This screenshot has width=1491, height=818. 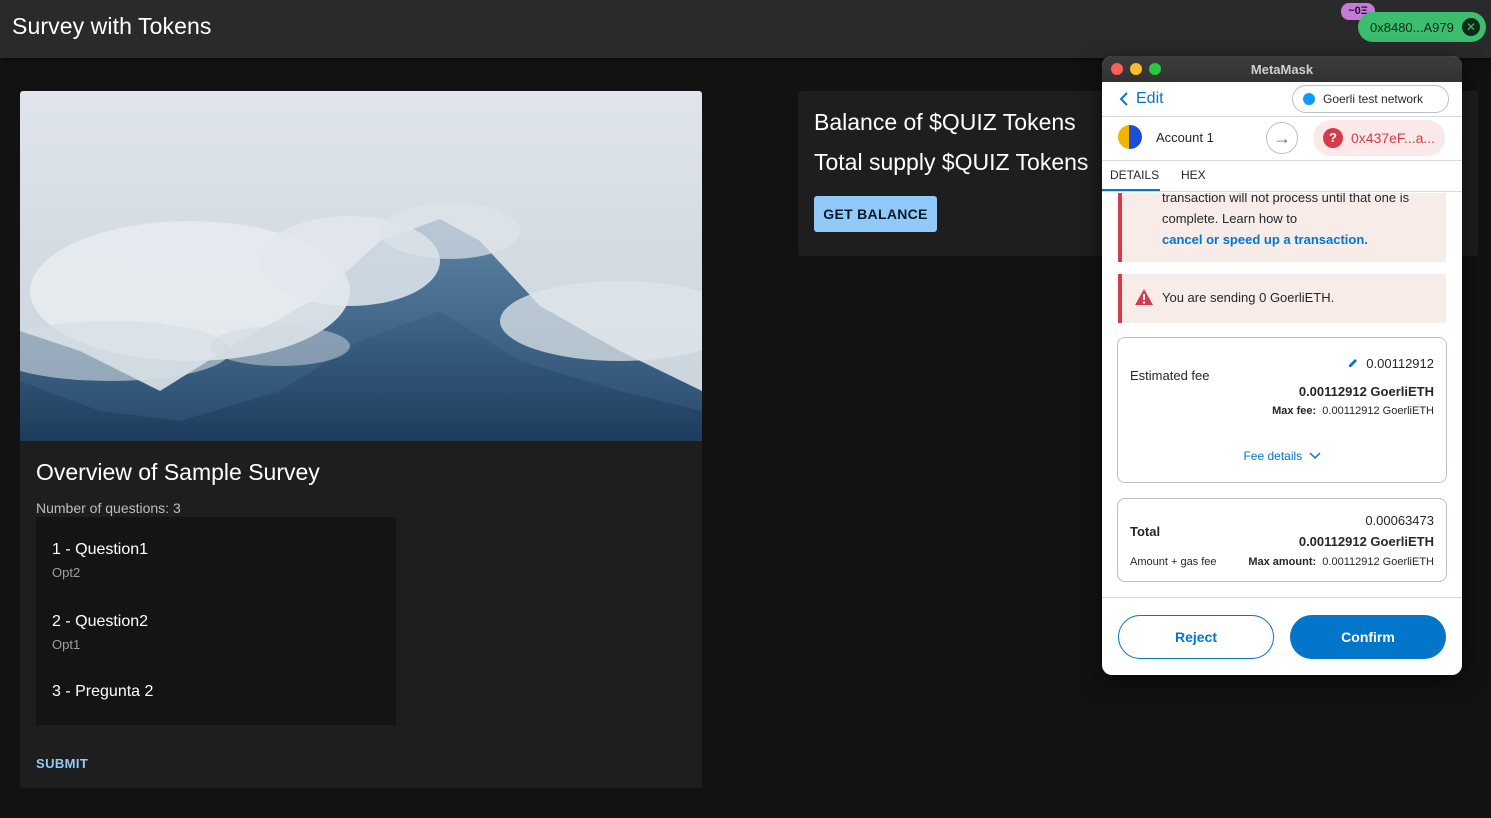 What do you see at coordinates (745, 29) in the screenshot?
I see `app-bar: Survey with Tokens ~0Ξ 0x8480...A979 ✕` at bounding box center [745, 29].